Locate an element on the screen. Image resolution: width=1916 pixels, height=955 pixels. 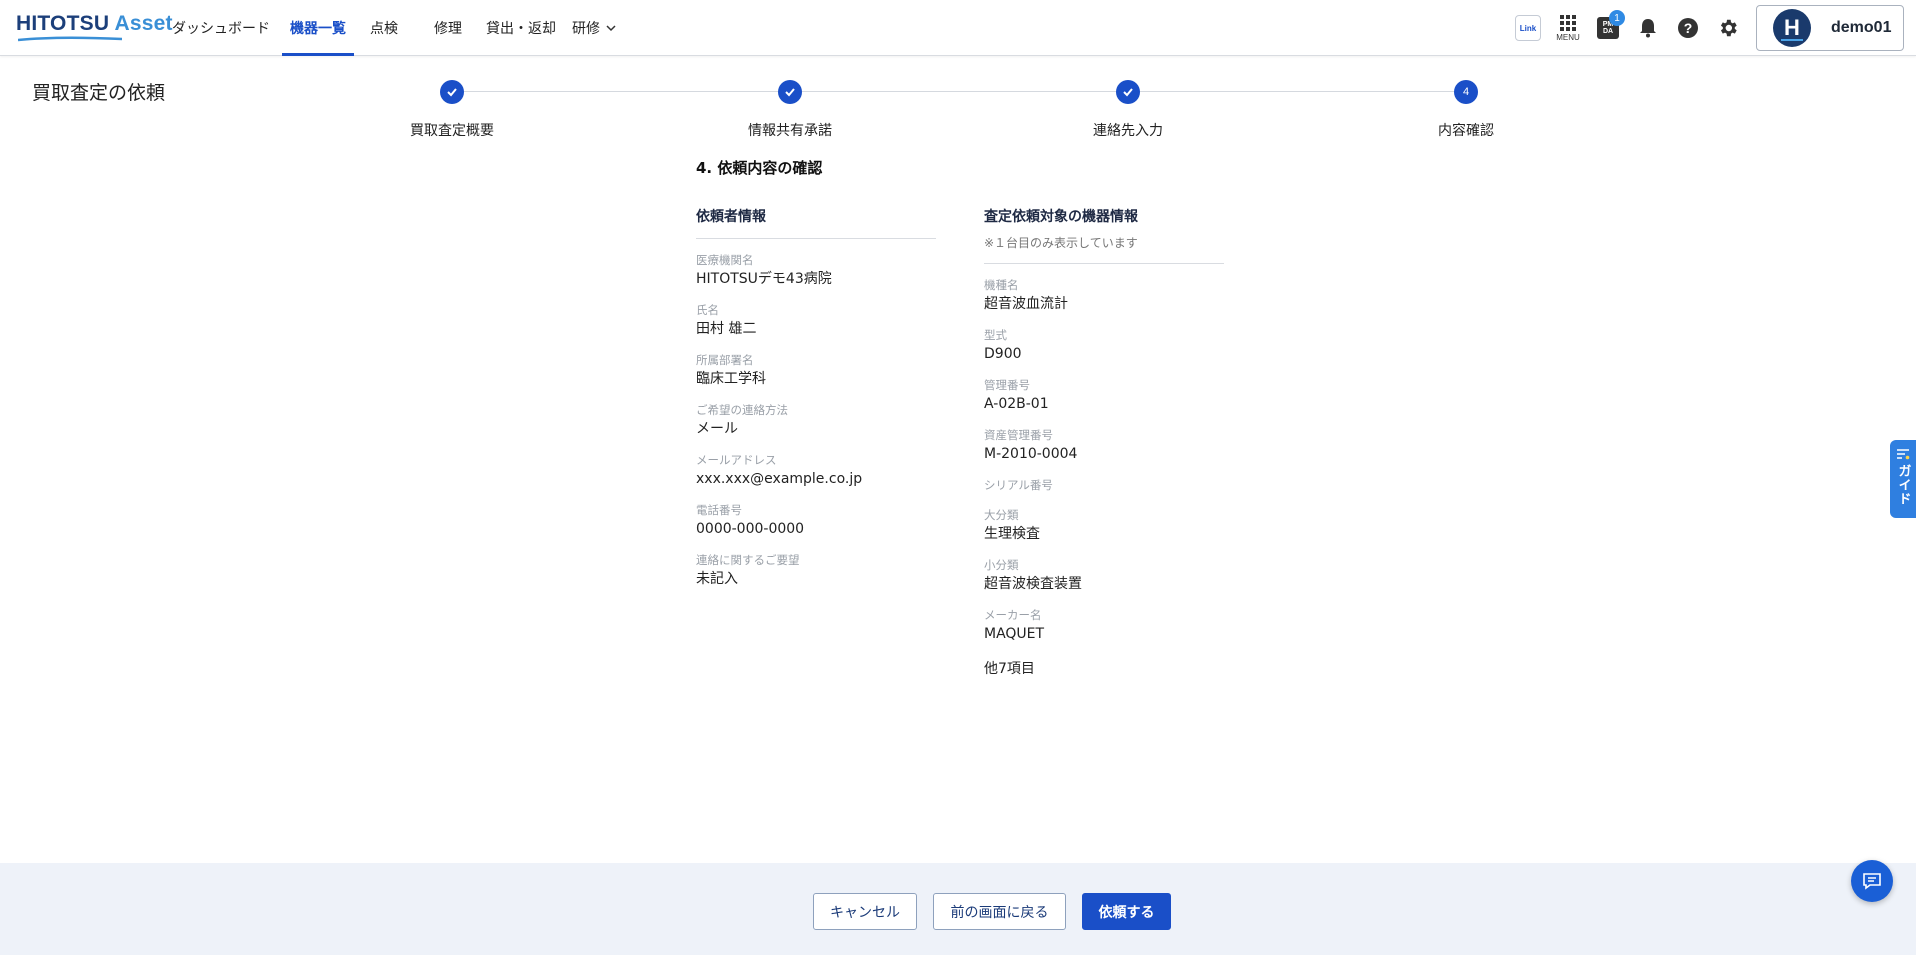
guide-tab: ガイド is located at coordinates (1903, 479).